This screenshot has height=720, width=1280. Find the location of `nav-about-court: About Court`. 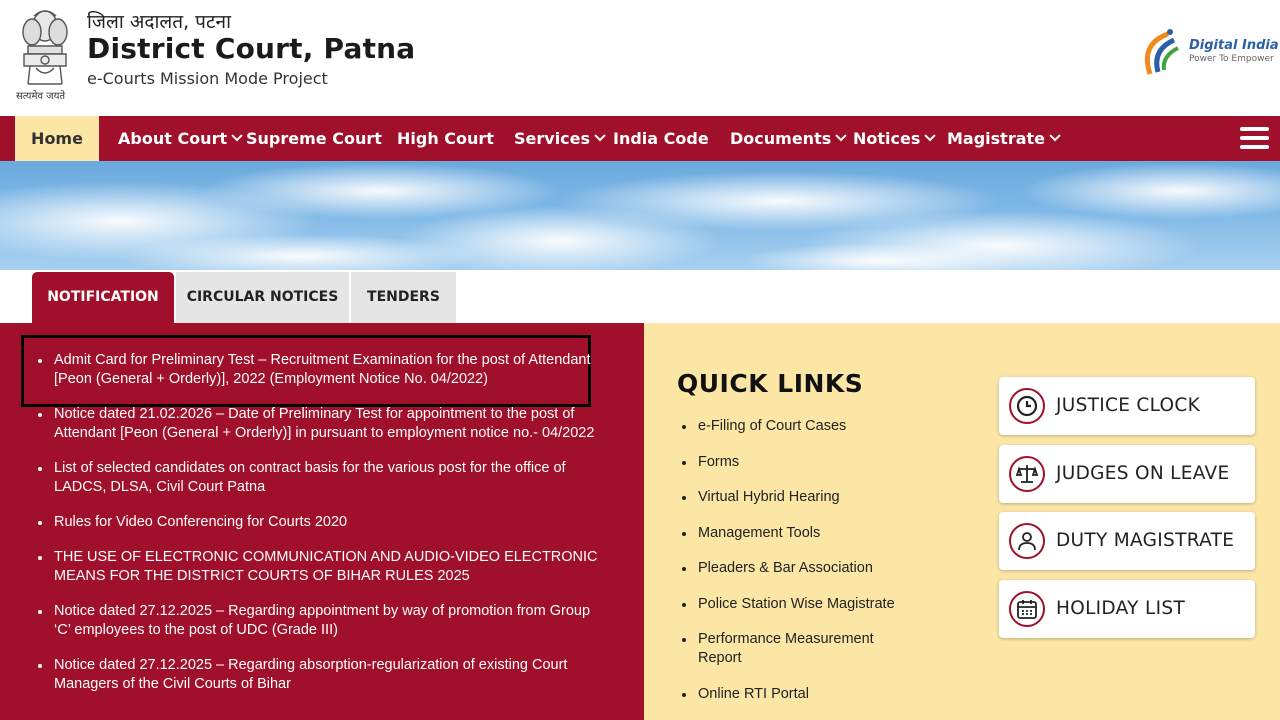

nav-about-court: About Court is located at coordinates (180, 138).